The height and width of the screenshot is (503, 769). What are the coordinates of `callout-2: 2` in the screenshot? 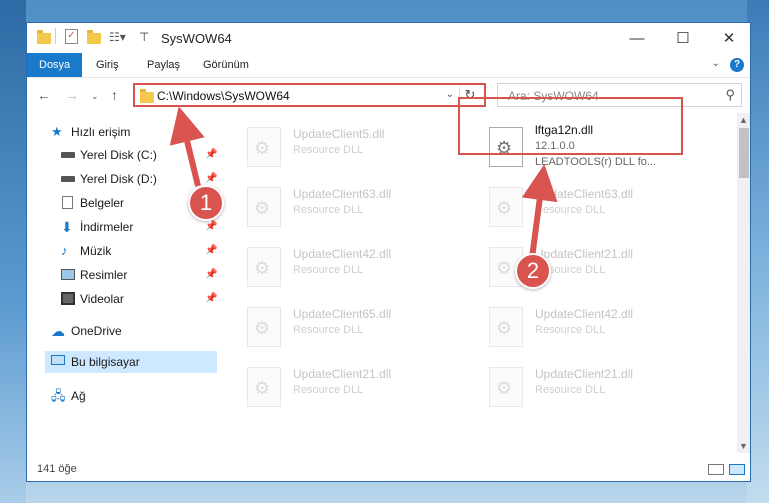 It's located at (533, 271).